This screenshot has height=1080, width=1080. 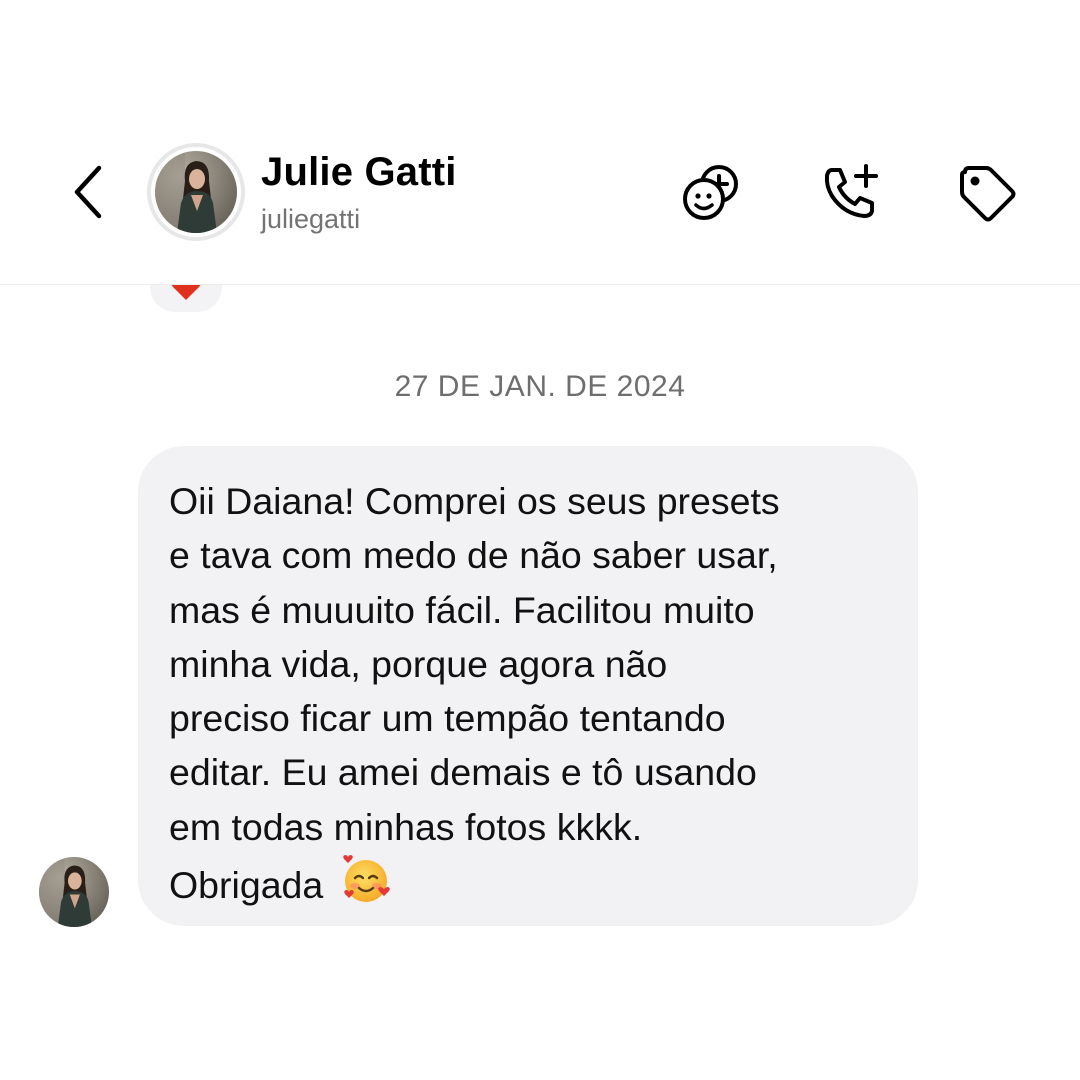 I want to click on message-line: mas é muuuito fácil. Facilitou muito, so click(x=462, y=609).